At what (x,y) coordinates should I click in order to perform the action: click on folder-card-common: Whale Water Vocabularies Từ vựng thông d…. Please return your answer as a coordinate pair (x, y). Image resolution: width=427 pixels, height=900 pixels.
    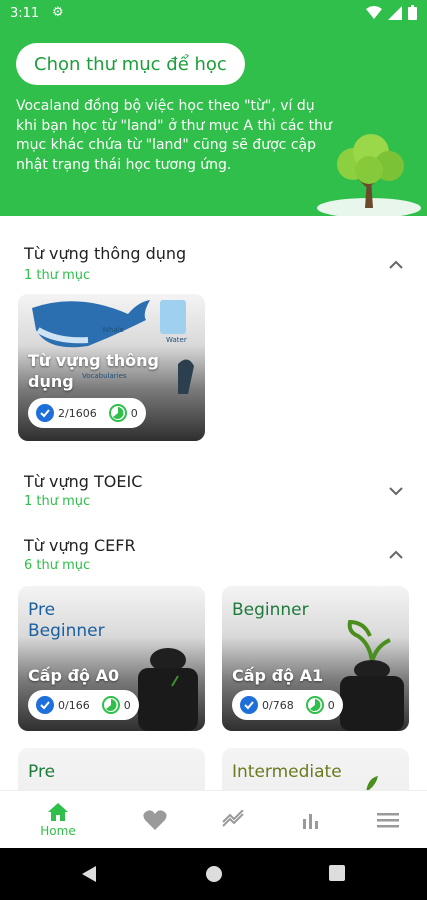
    Looking at the image, I should click on (111, 367).